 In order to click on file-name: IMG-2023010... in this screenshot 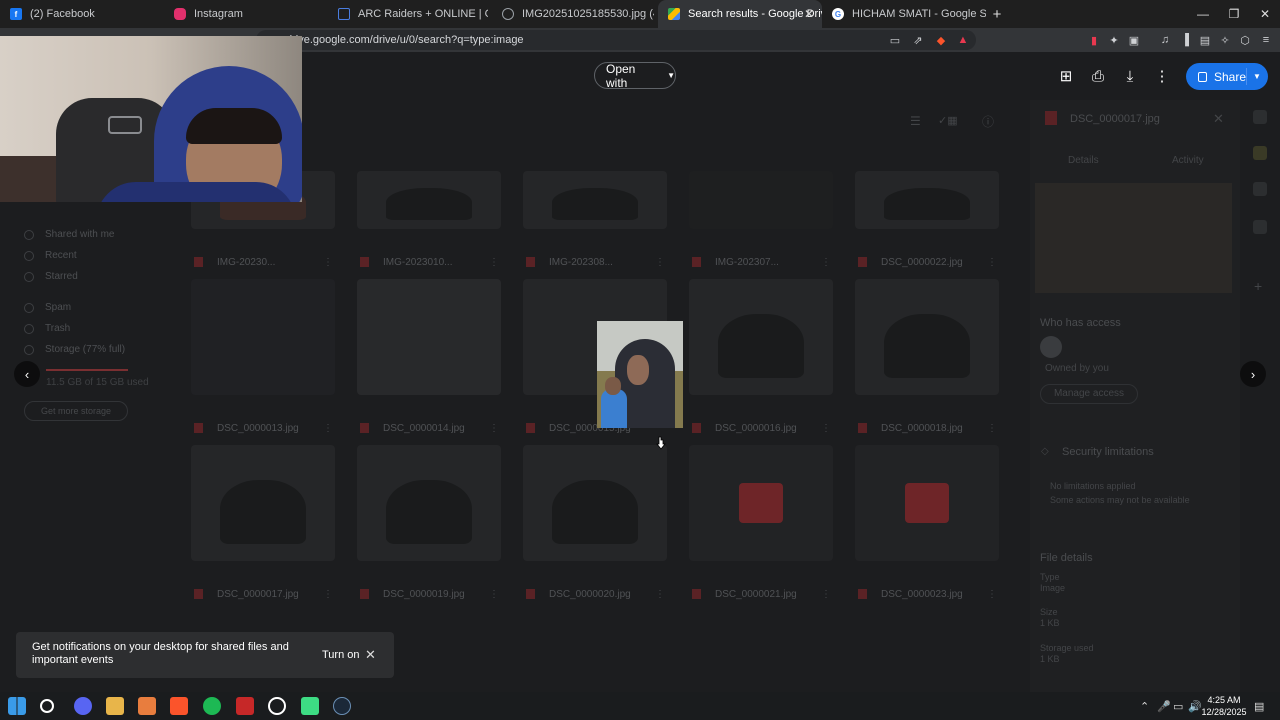, I will do `click(406, 262)`.